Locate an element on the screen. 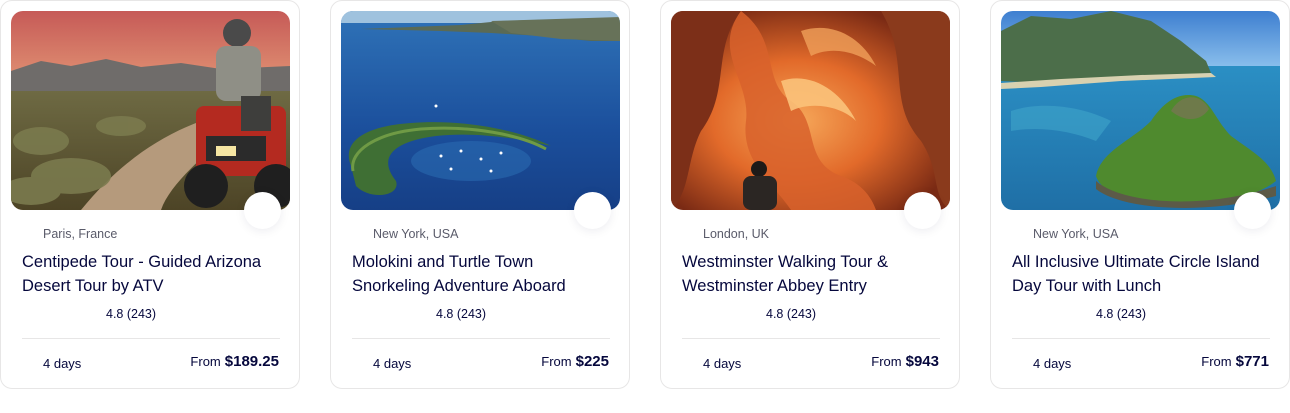 The image size is (1290, 413). tour-price: From $943 is located at coordinates (905, 363).